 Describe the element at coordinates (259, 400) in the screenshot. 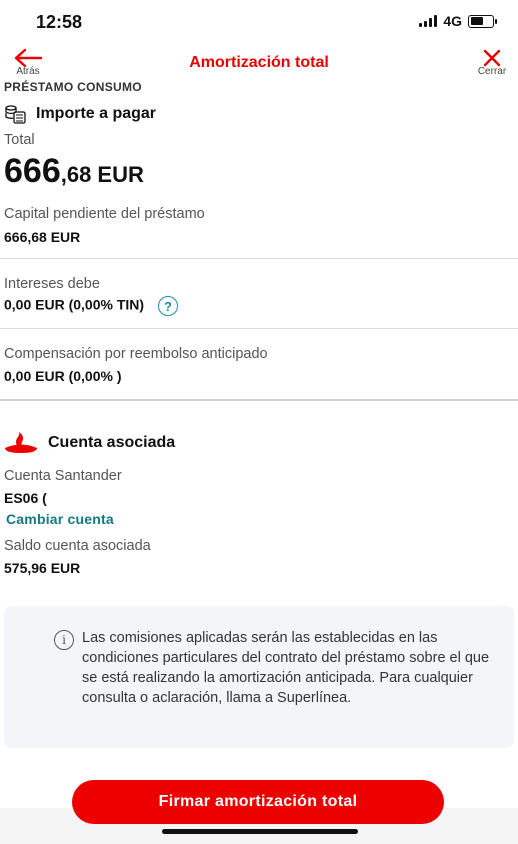

I see `section-divider` at that location.